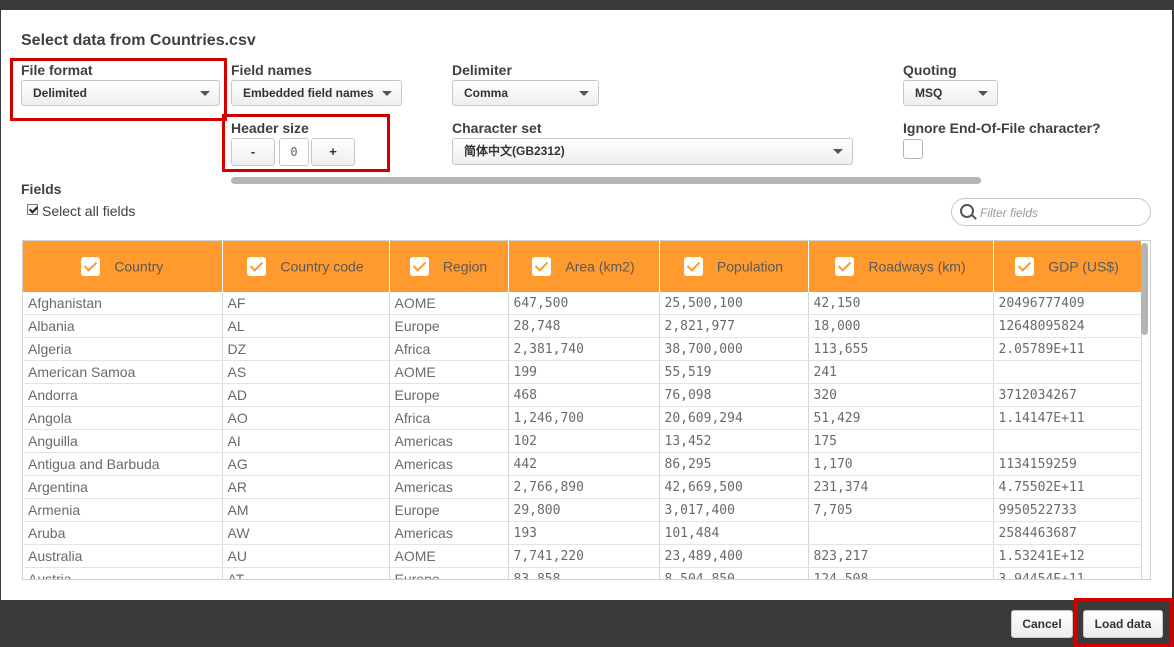  Describe the element at coordinates (306, 441) in the screenshot. I see `table-cell: AI` at that location.